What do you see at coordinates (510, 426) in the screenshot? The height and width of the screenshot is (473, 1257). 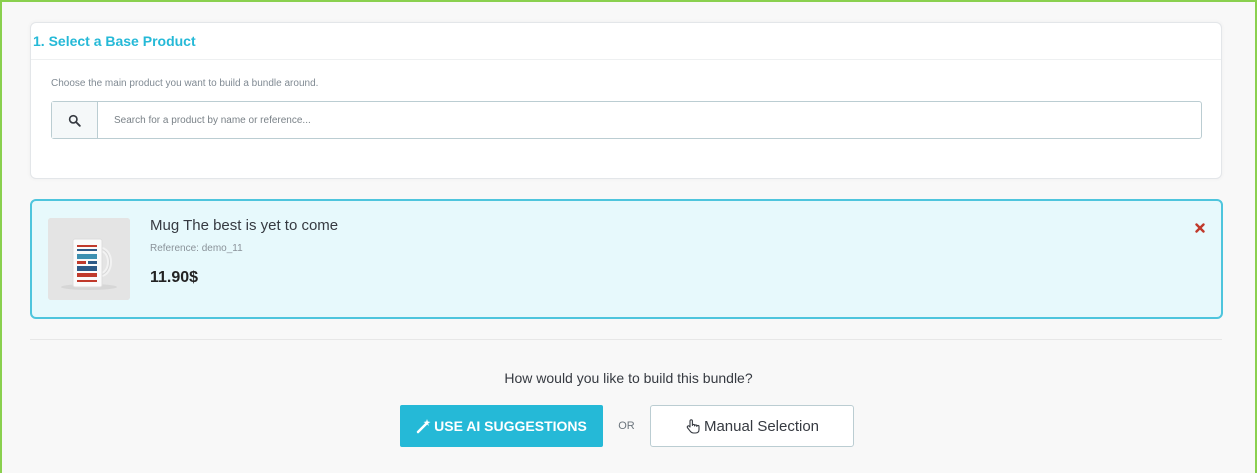 I see `ai-button-label: USE AI SUGGESTIONS` at bounding box center [510, 426].